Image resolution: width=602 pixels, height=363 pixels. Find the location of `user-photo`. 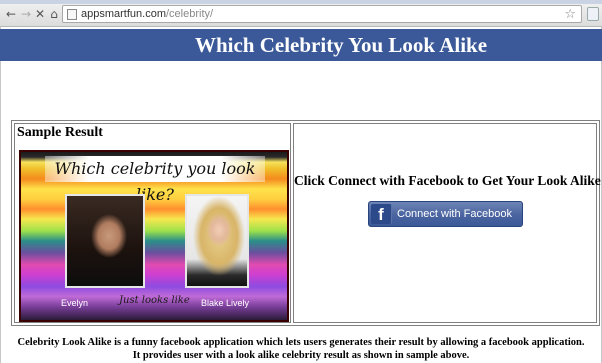

user-photo is located at coordinates (105, 241).